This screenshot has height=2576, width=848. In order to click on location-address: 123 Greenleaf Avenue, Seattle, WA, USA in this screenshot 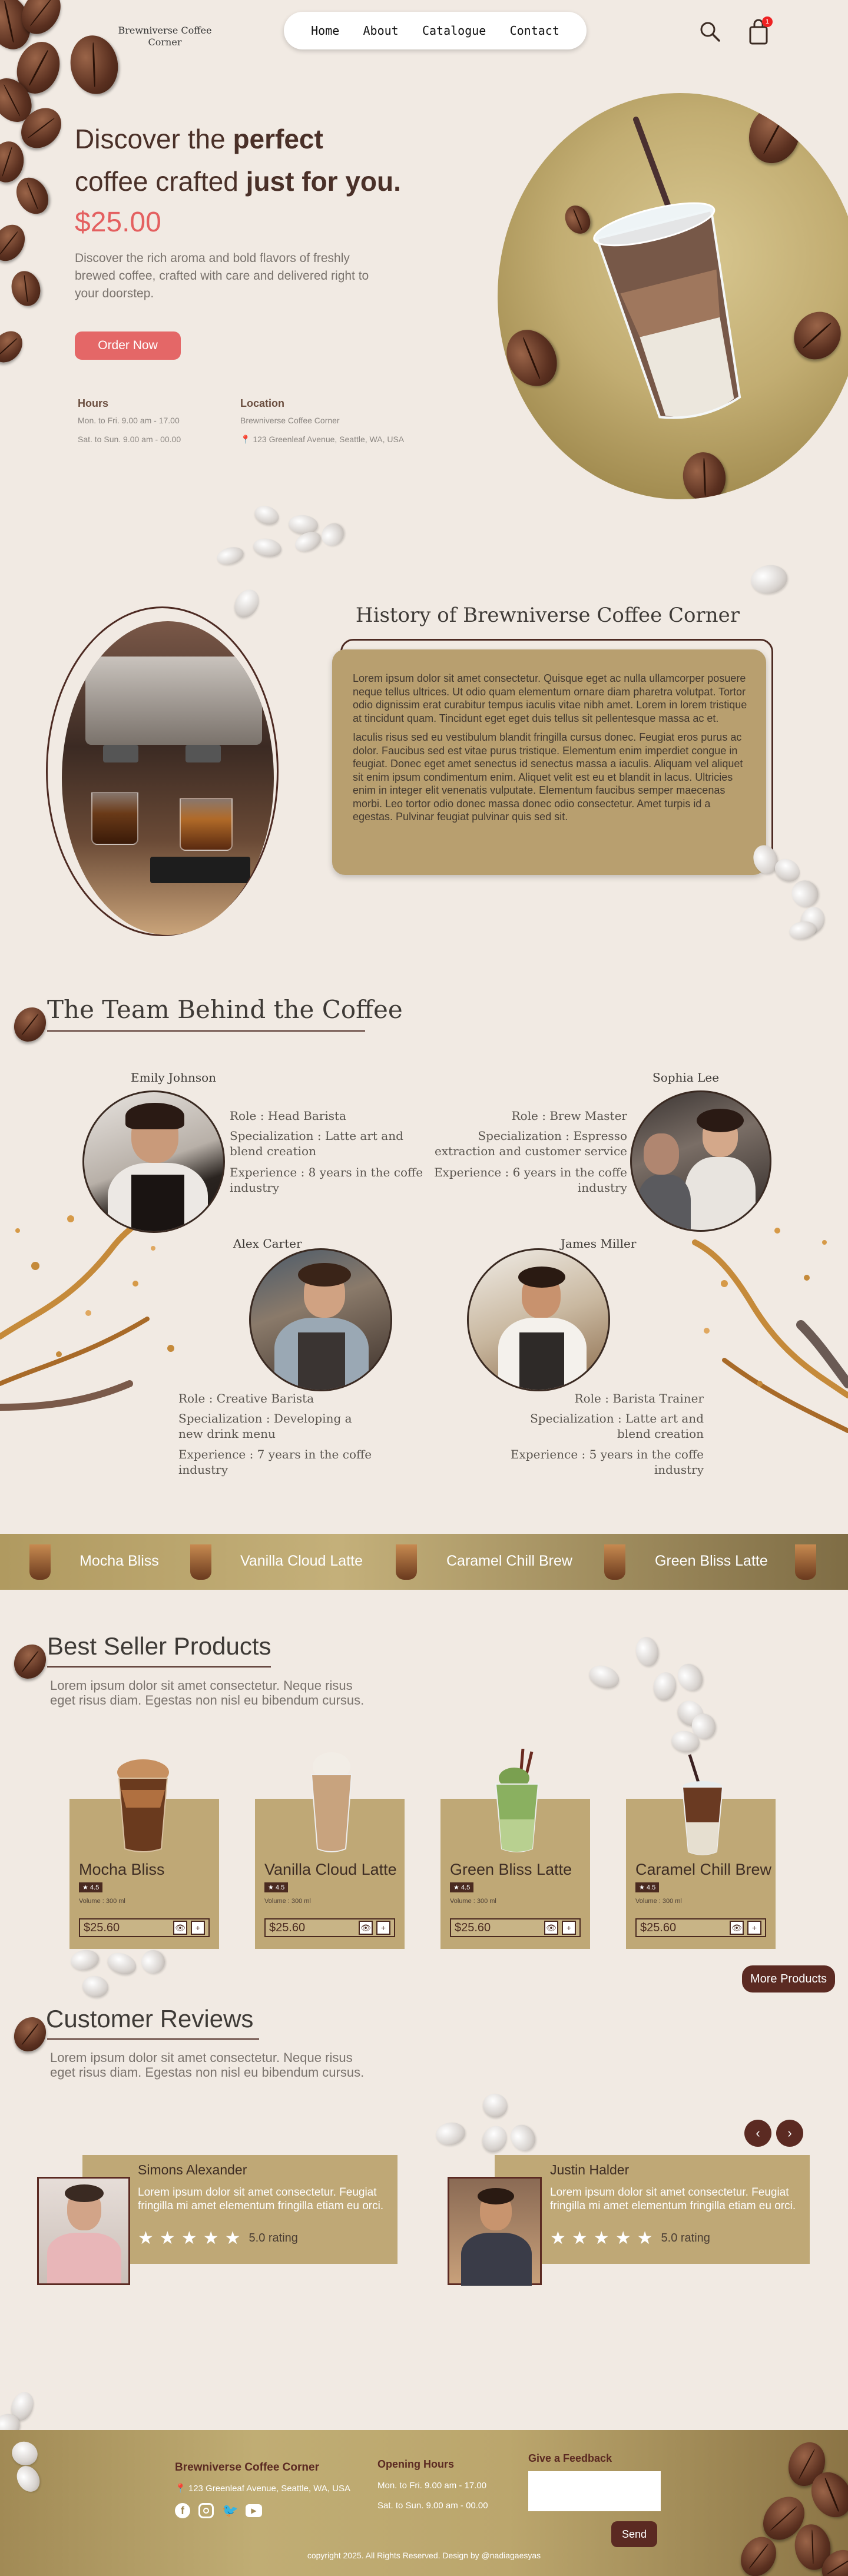, I will do `click(329, 439)`.